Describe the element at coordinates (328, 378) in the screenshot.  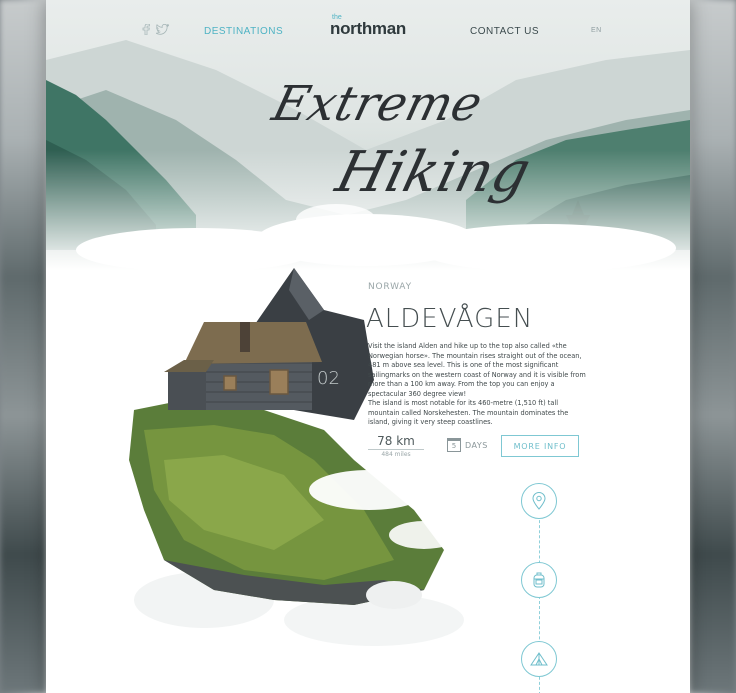
I see `destination-number: 02` at that location.